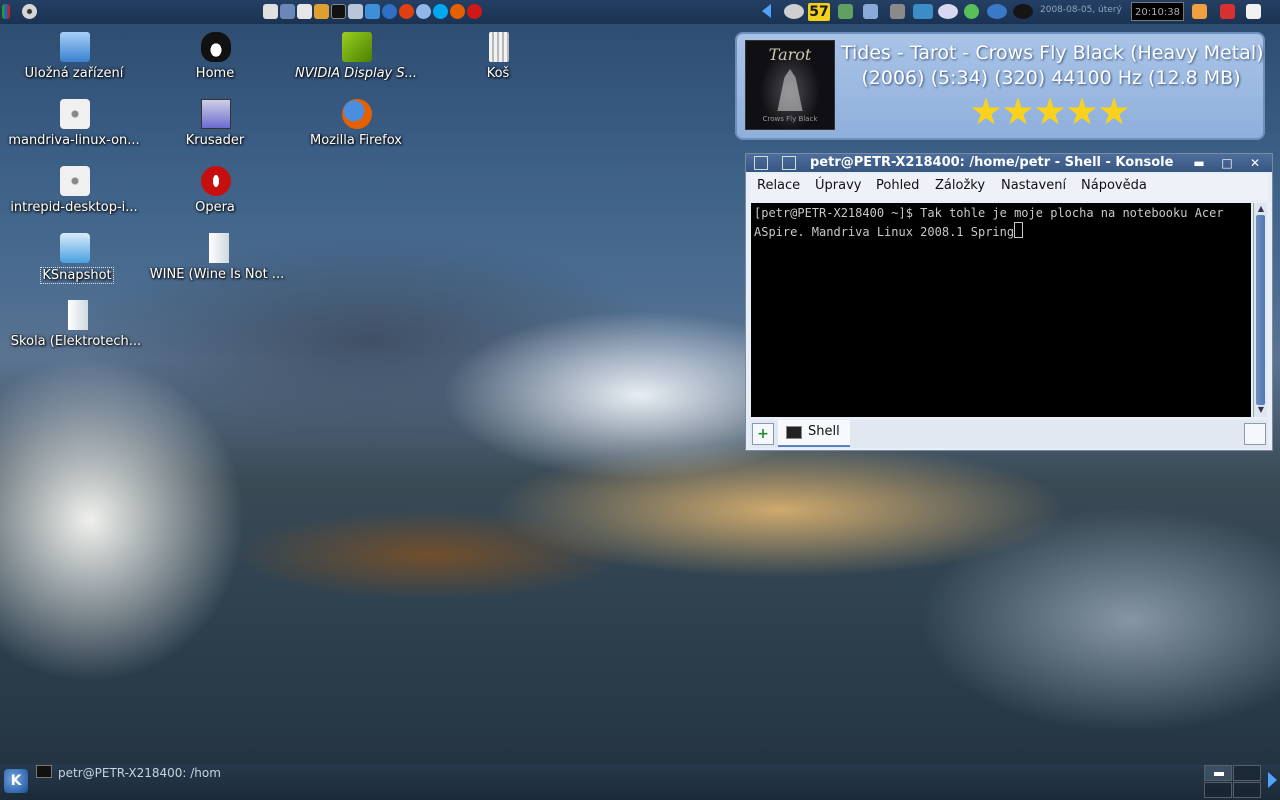 The image size is (1280, 800). I want to click on nvidia-icon, so click(357, 47).